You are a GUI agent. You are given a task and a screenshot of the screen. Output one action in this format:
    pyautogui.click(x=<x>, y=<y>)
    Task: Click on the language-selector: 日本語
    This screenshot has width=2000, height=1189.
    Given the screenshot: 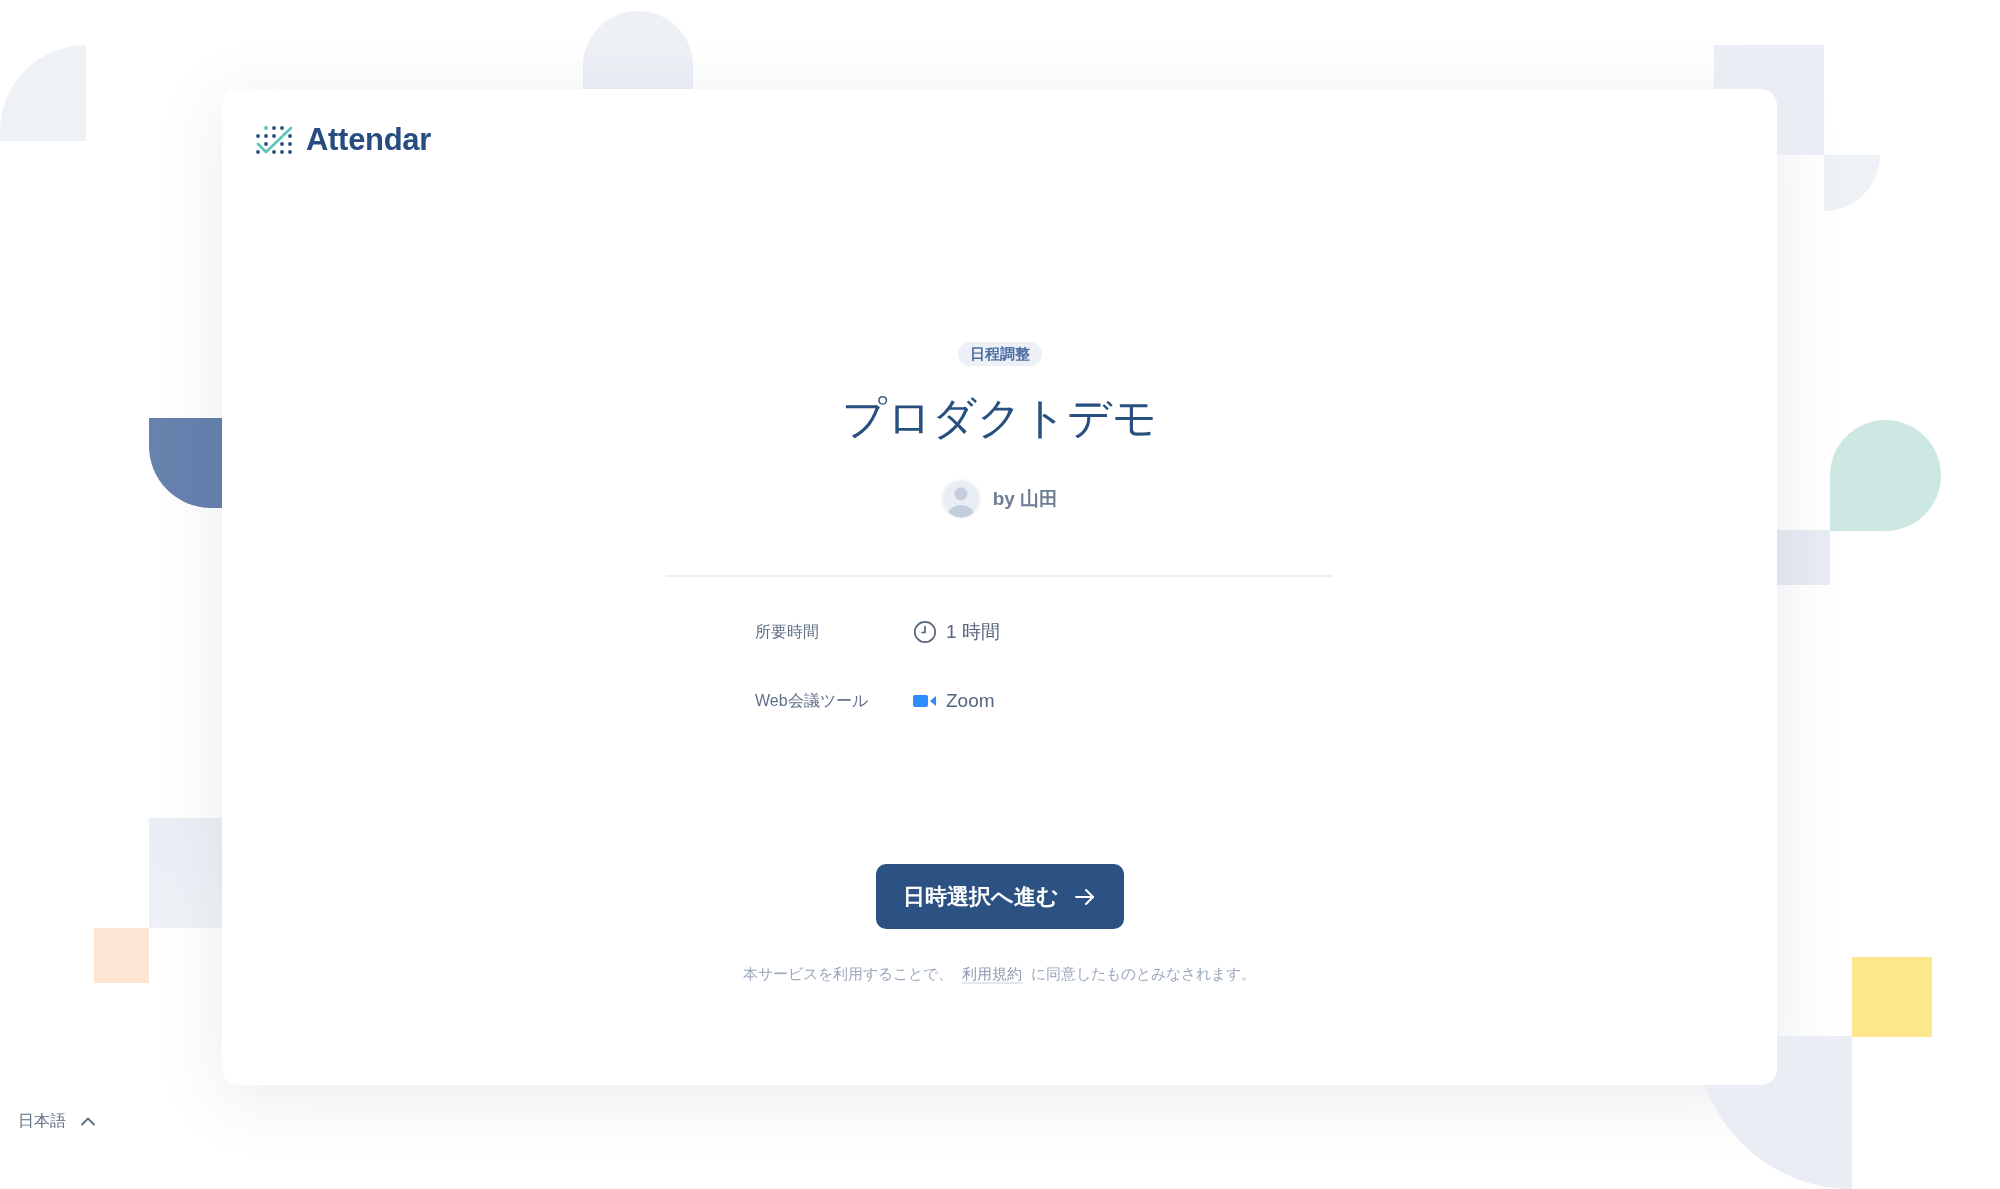 What is the action you would take?
    pyautogui.click(x=57, y=1121)
    